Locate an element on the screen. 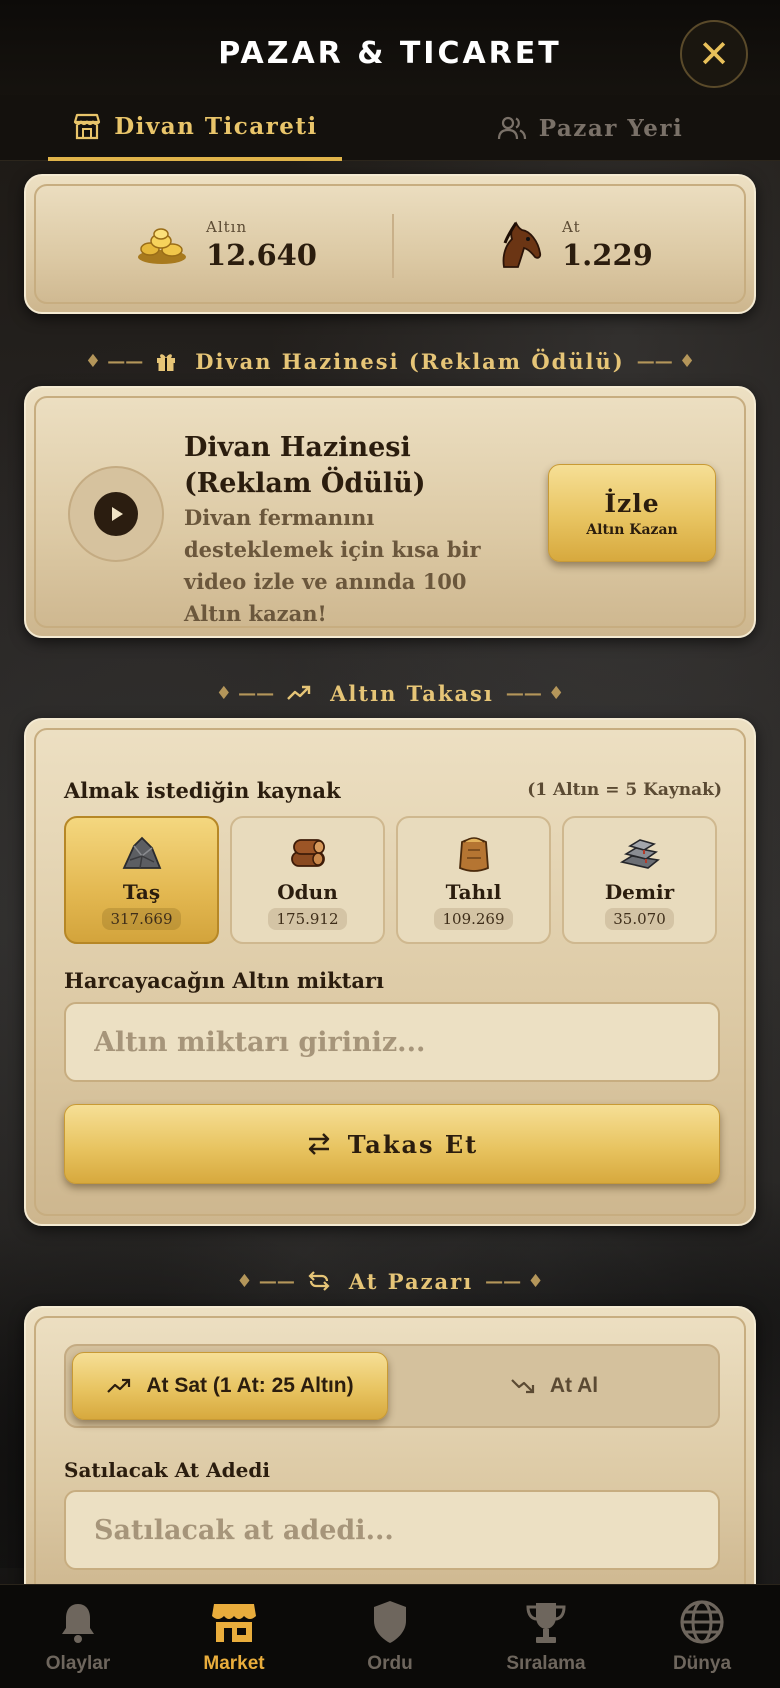  section-title: Divan Hazinesi (Reklam Ödülü) is located at coordinates (410, 361).